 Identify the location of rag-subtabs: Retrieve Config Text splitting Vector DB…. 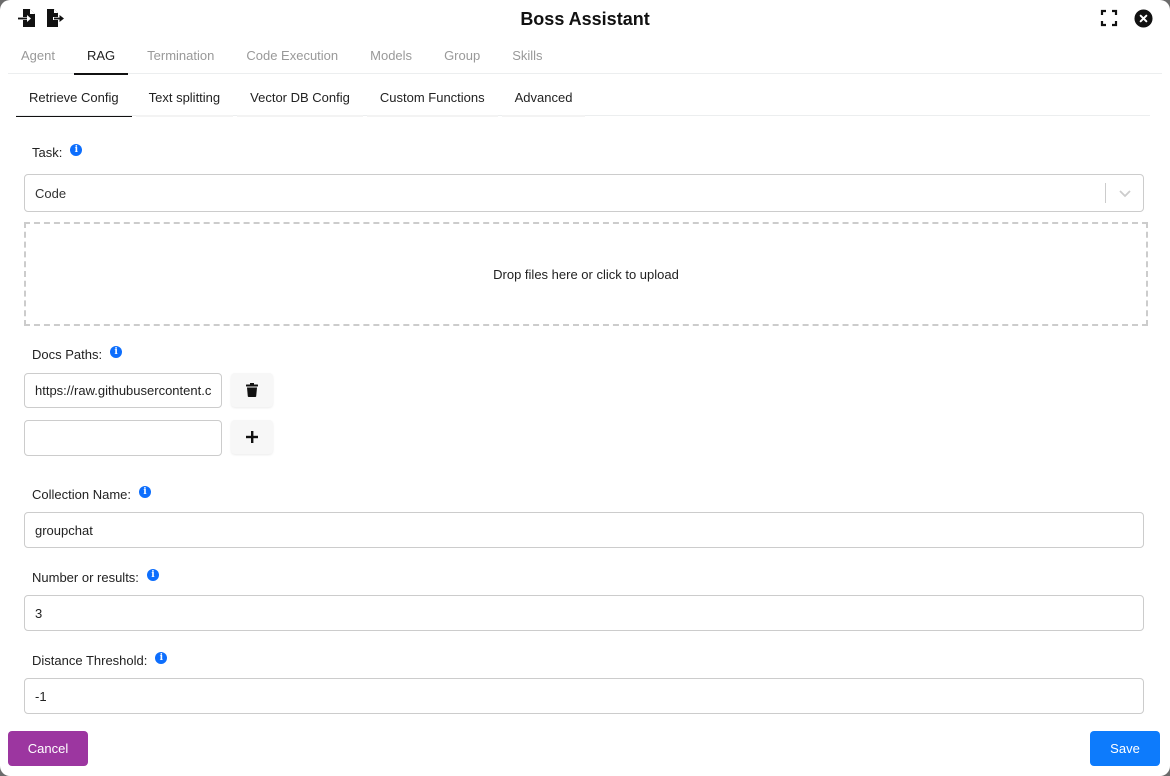
(583, 99).